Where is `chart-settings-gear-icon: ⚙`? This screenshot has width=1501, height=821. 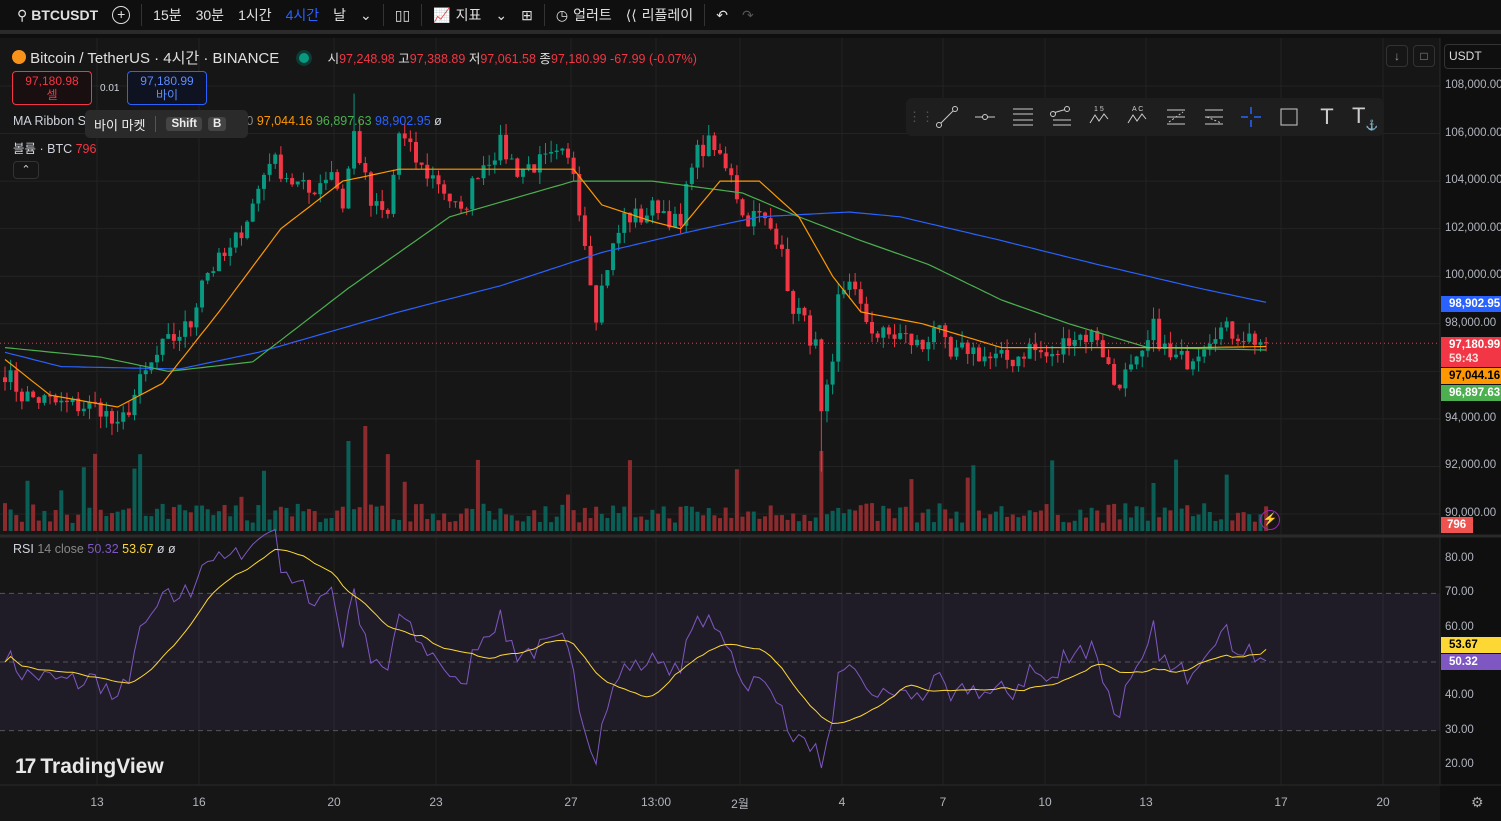
chart-settings-gear-icon: ⚙ is located at coordinates (1477, 802).